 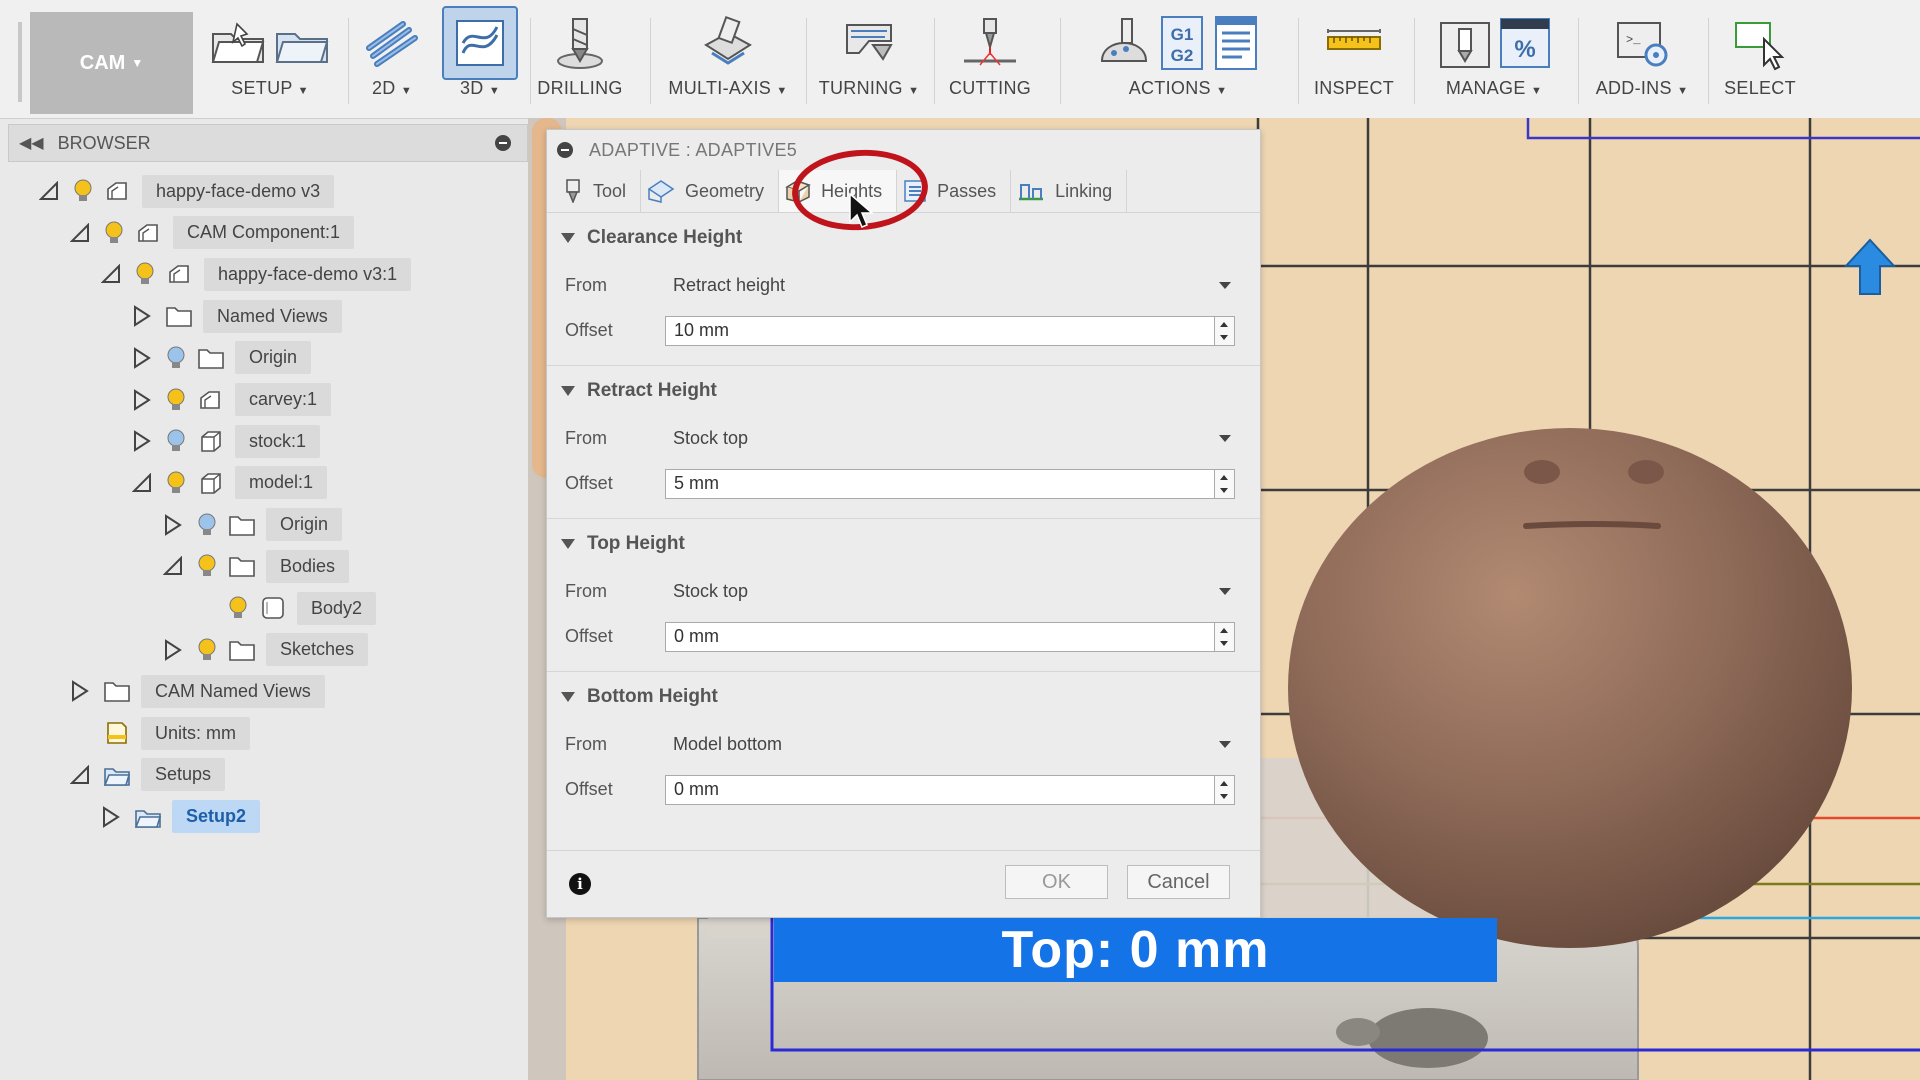 I want to click on tree-item: Setup2, so click(x=180, y=817).